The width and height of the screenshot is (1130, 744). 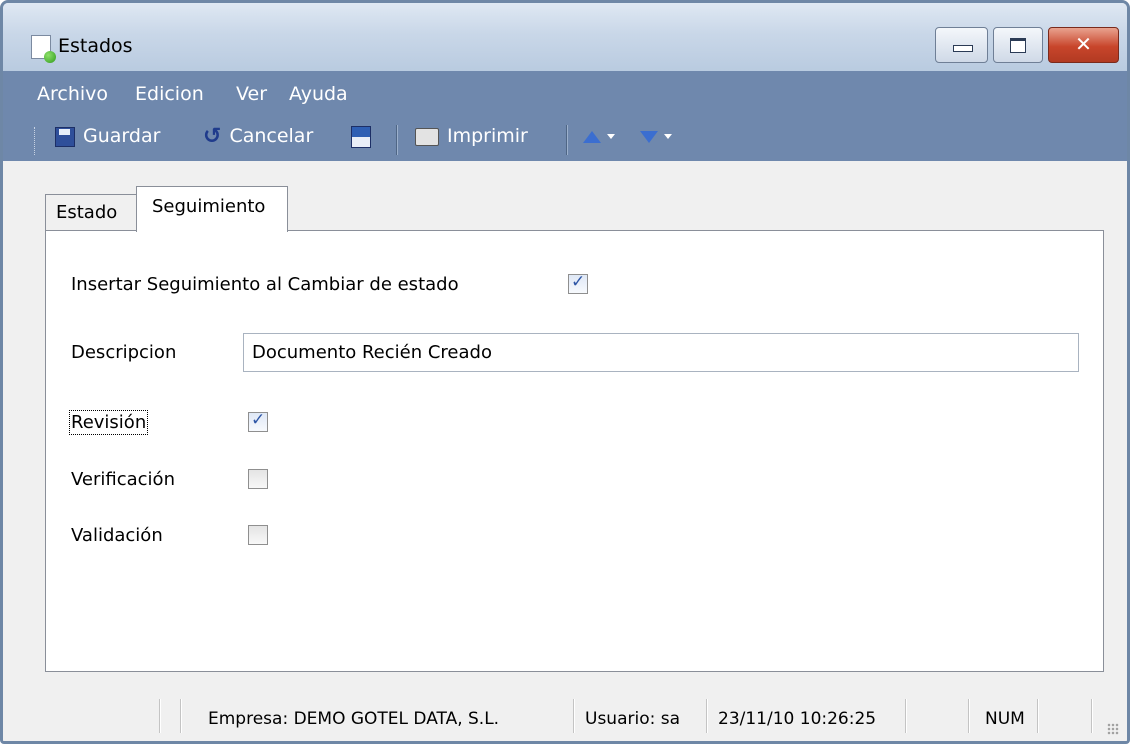 I want to click on minimize-icon, so click(x=963, y=48).